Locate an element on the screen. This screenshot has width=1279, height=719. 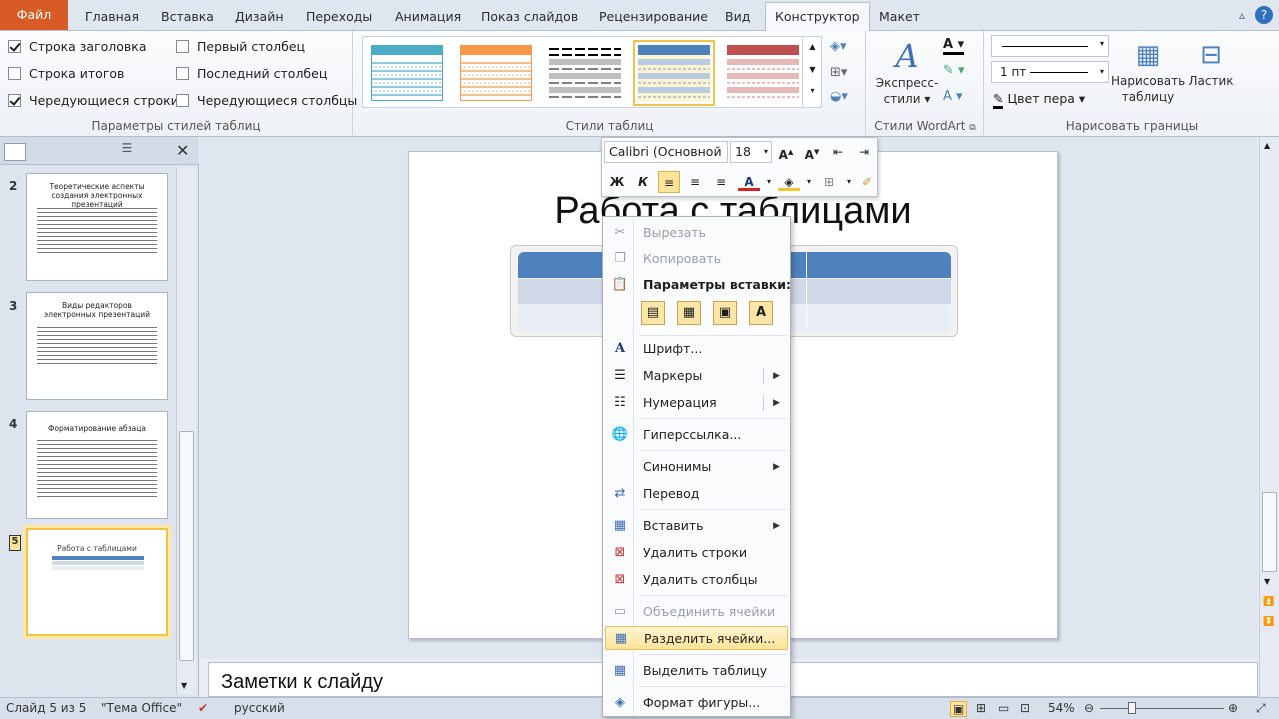
gallery-more-icon: ▾ is located at coordinates (812, 90).